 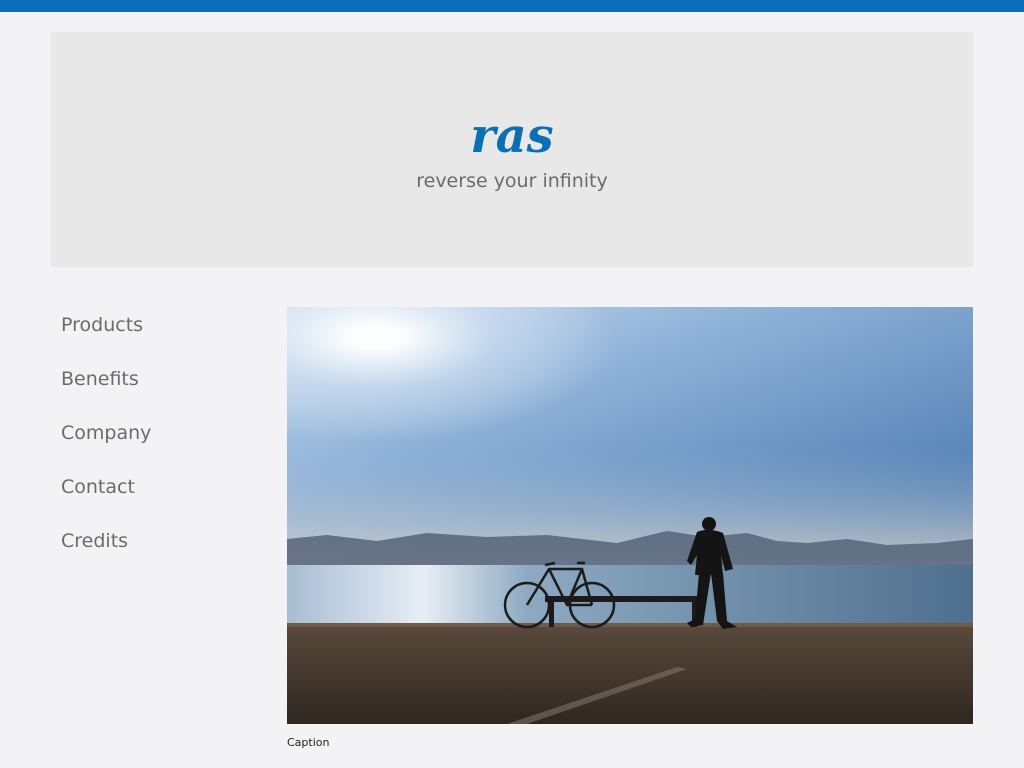 I want to click on nav-item-benefits: Benefits, so click(x=161, y=390).